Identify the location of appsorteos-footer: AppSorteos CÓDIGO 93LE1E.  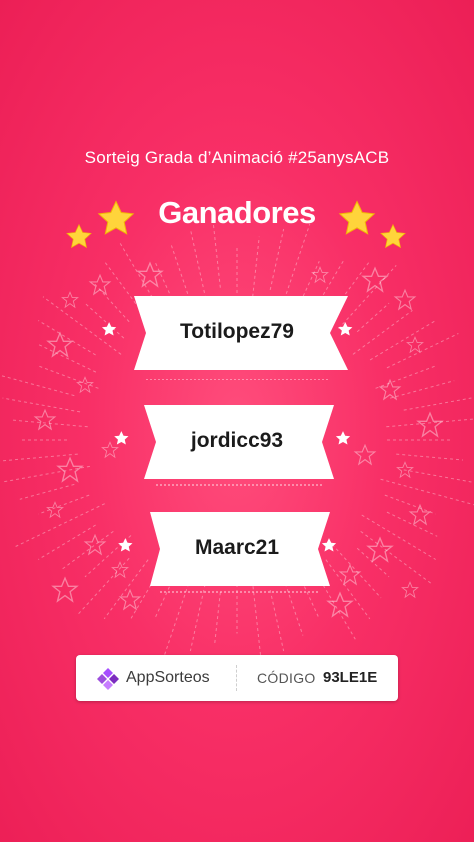
(237, 678).